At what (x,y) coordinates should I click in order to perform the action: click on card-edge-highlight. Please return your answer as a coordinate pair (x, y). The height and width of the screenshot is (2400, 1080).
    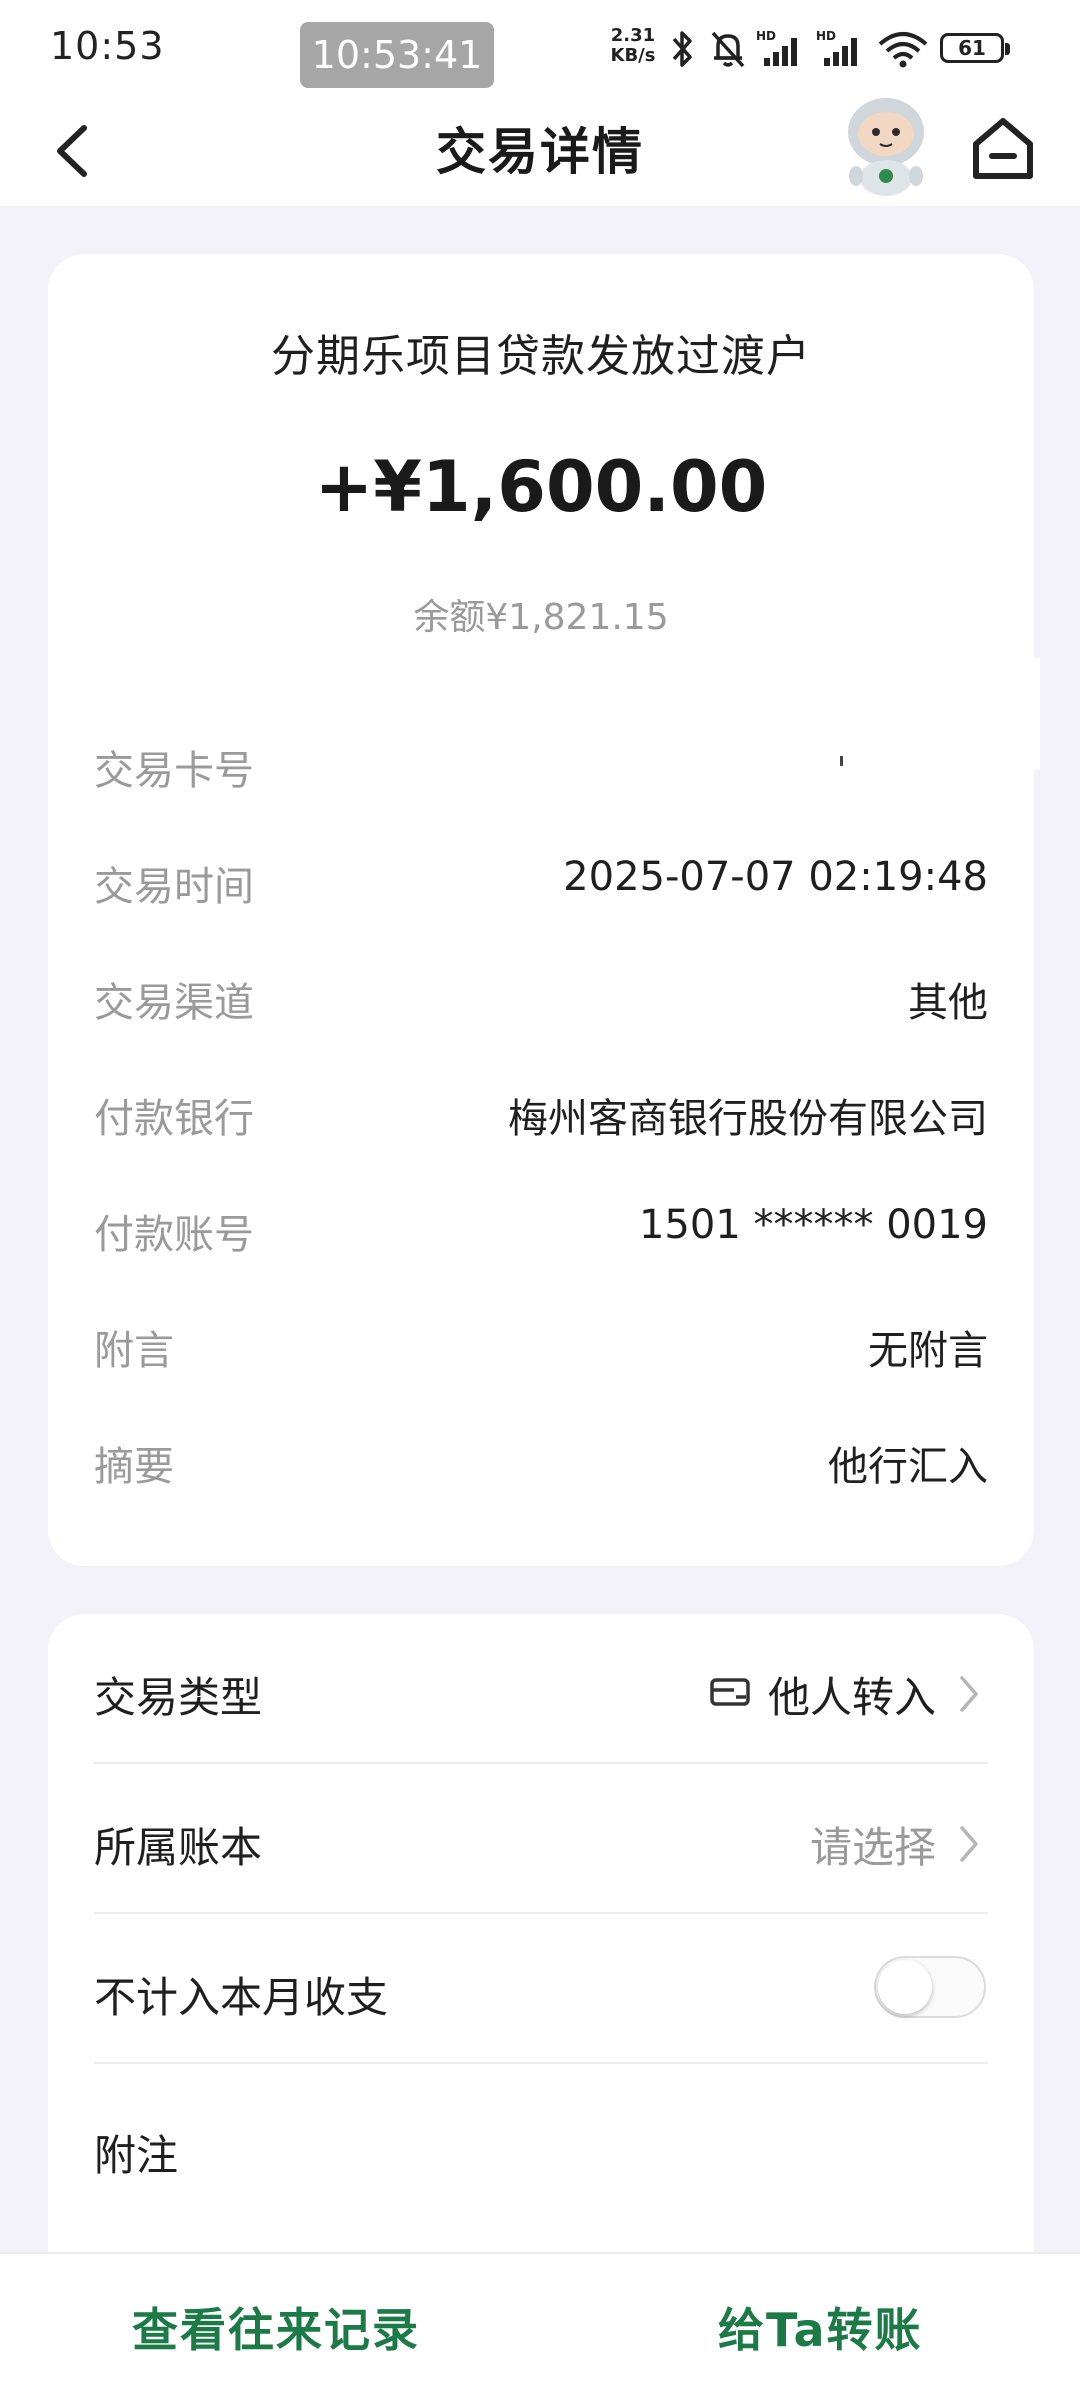
    Looking at the image, I should click on (1037, 714).